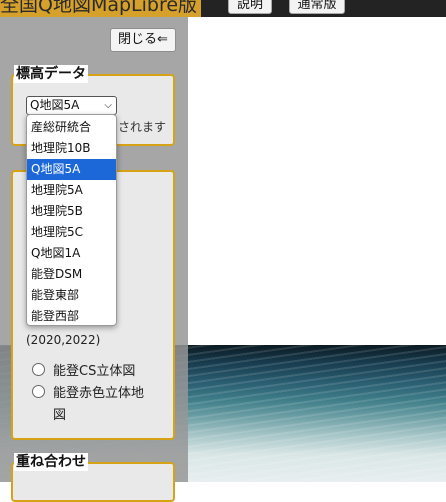 The image size is (446, 502). I want to click on radio-red-relief: 能登赤色立体地図, so click(97, 405).